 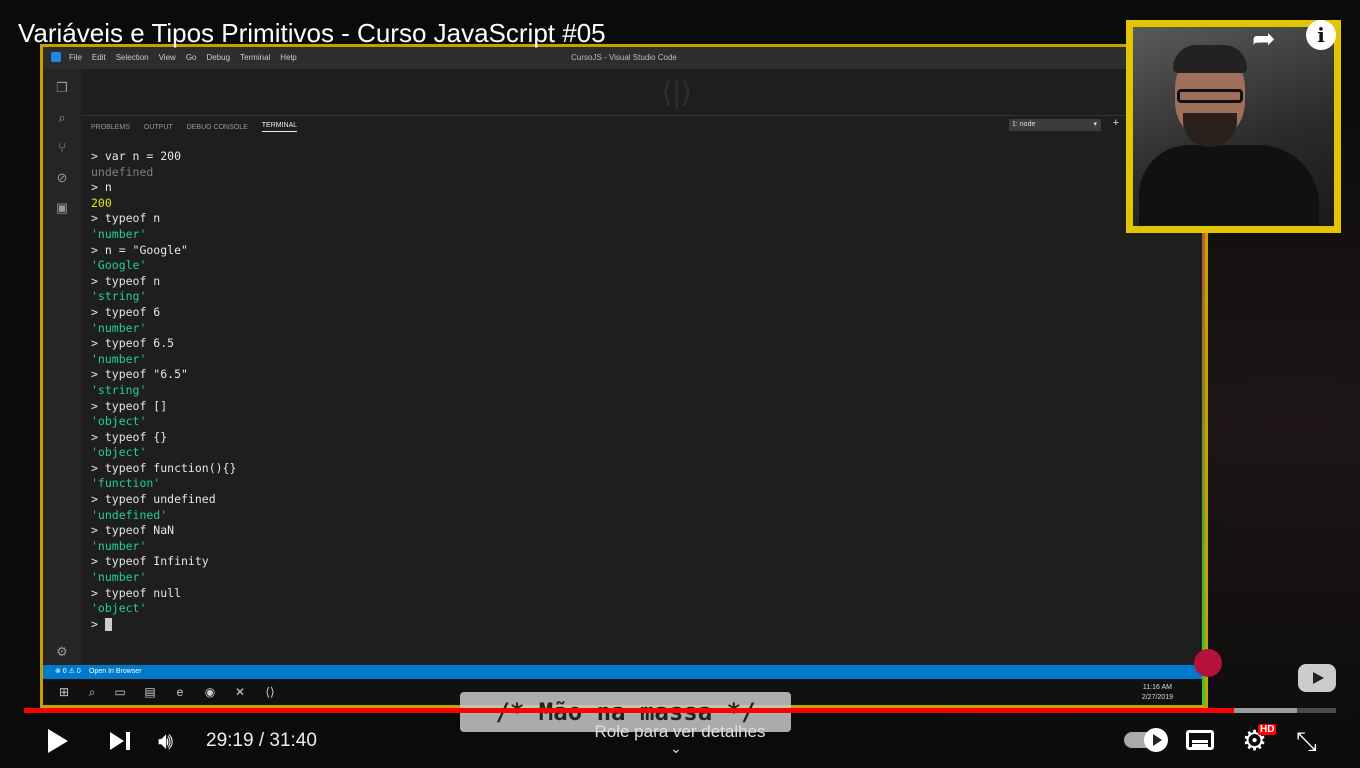 I want to click on activity-bar: ❐ ⌕ ⑂ ⊘ ▣ ⚙, so click(x=62, y=367).